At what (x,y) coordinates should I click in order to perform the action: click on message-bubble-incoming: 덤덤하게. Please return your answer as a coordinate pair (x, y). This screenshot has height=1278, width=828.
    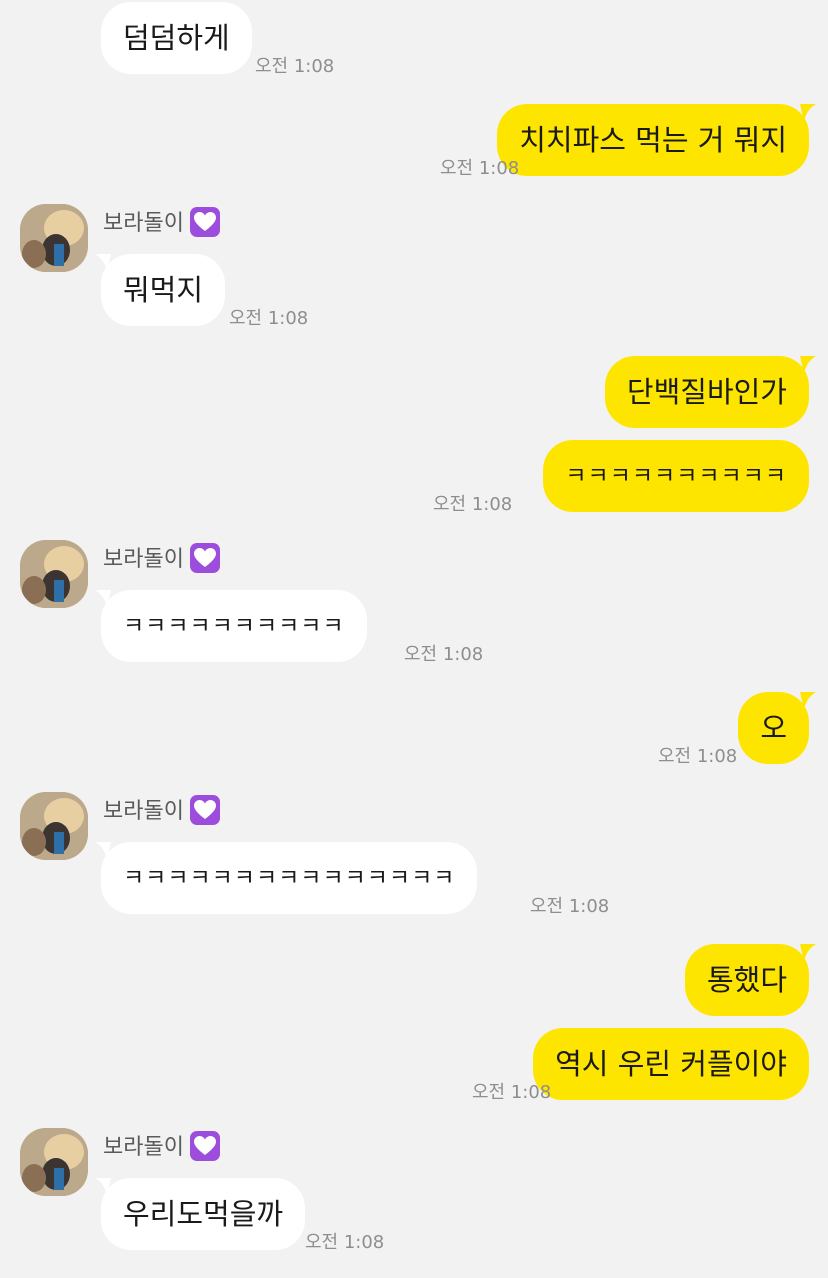
    Looking at the image, I should click on (176, 38).